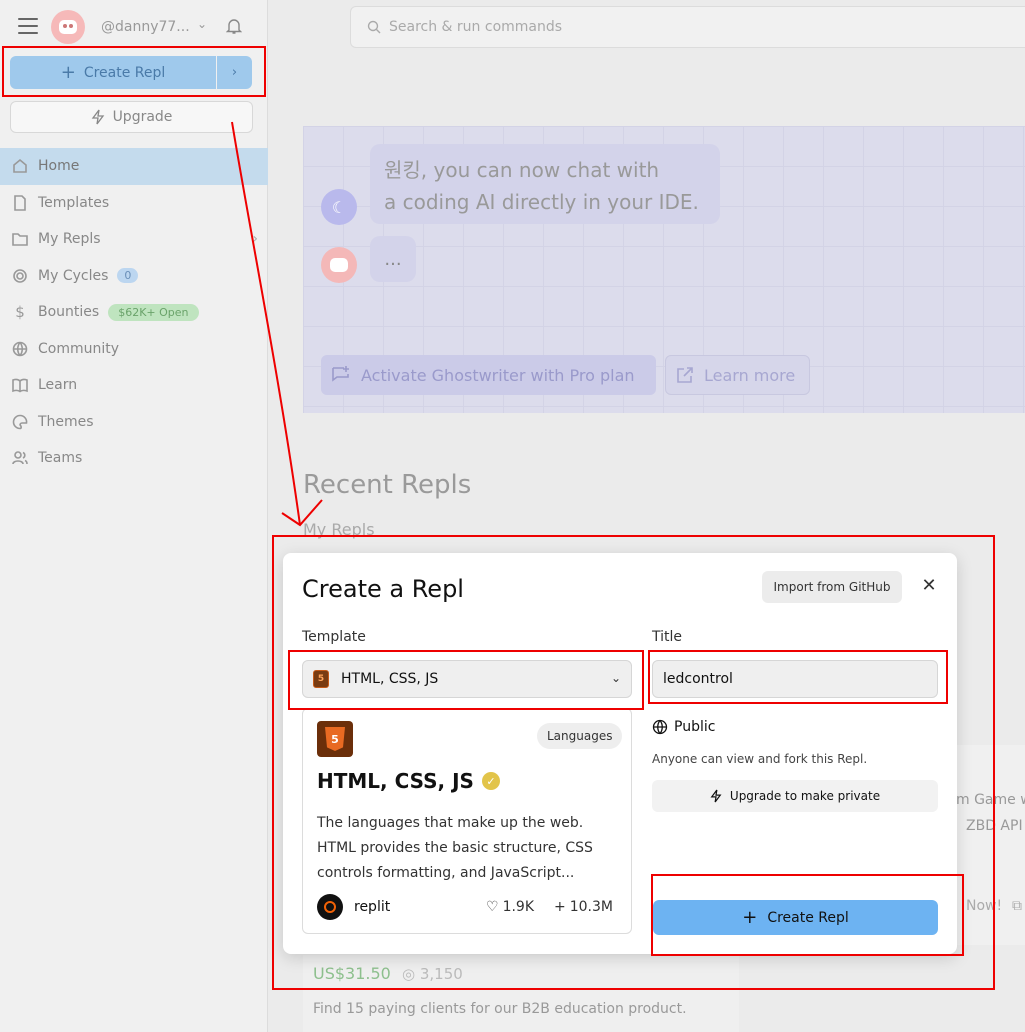 The height and width of the screenshot is (1032, 1025). What do you see at coordinates (490, 781) in the screenshot?
I see `verified-icon: ✓` at bounding box center [490, 781].